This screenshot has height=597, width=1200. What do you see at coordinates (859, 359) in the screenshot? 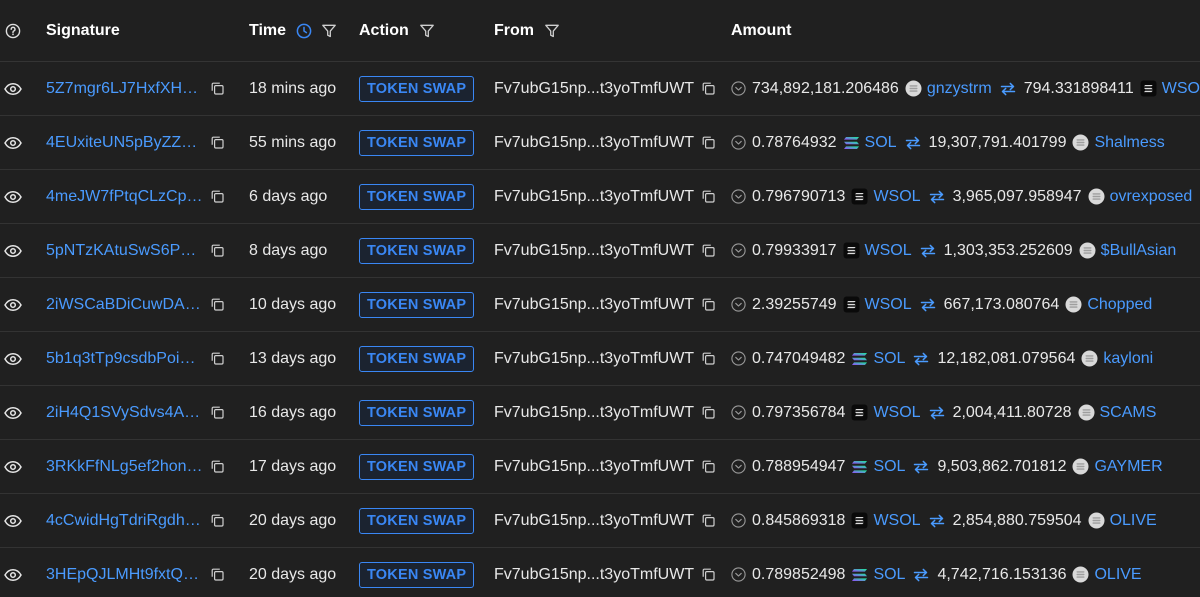
I see `sol-icon` at bounding box center [859, 359].